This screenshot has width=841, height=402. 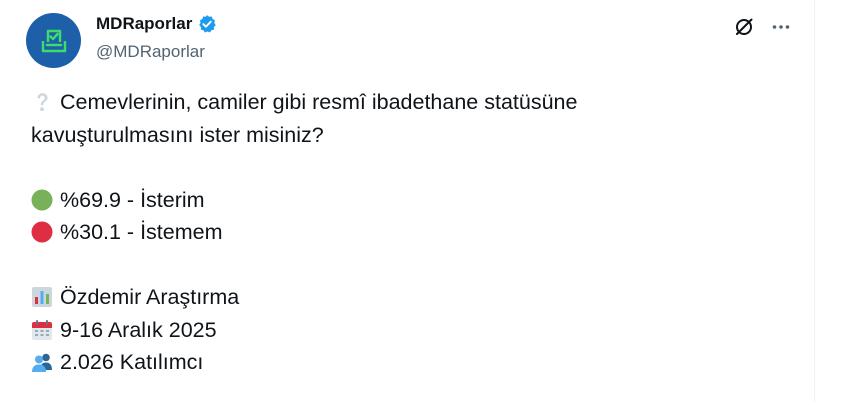 I want to click on people-icon, so click(x=42, y=362).